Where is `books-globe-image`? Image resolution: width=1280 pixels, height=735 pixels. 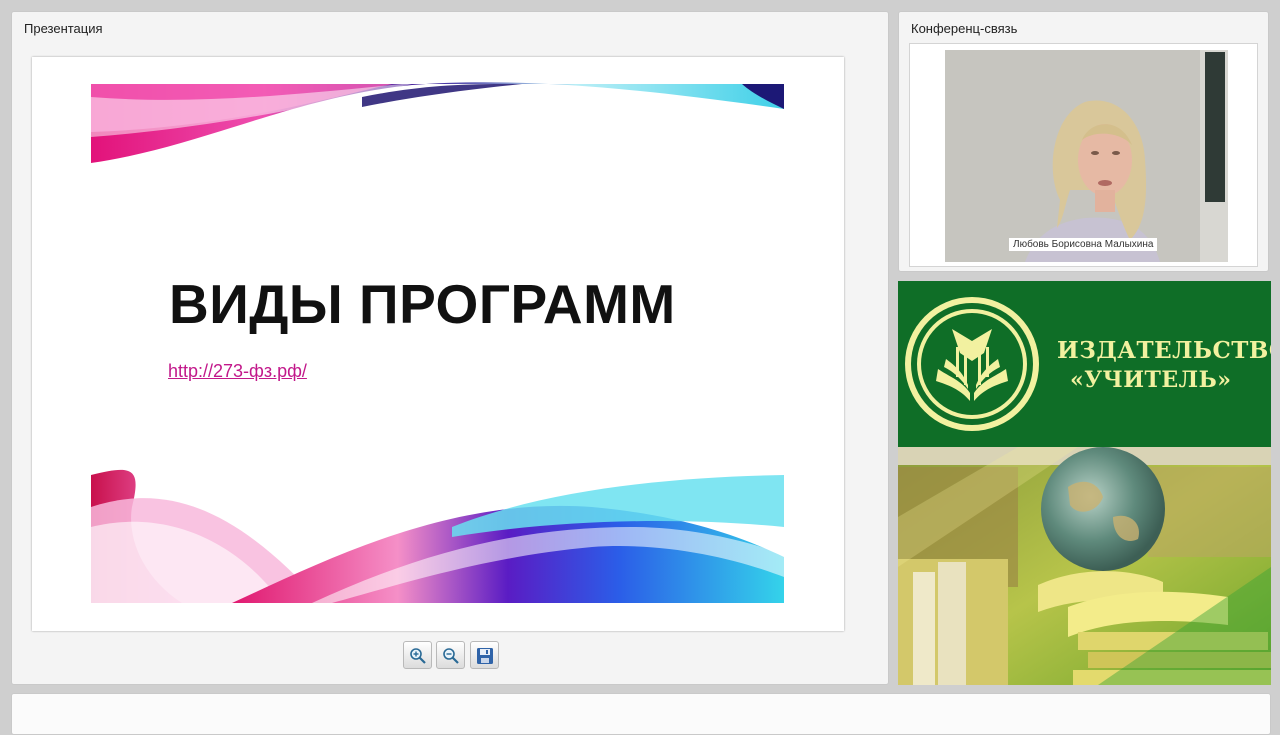
books-globe-image is located at coordinates (1084, 566).